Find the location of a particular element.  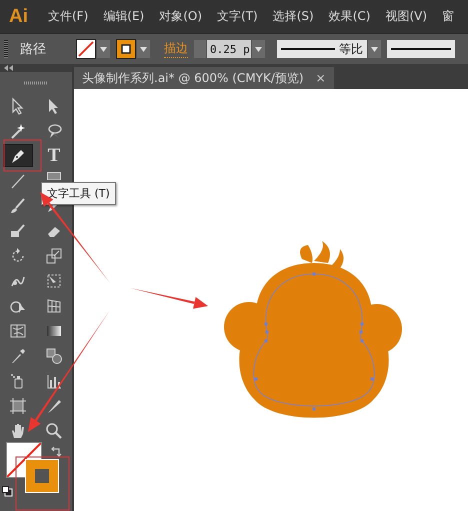

weight-dropdown-button is located at coordinates (258, 49).